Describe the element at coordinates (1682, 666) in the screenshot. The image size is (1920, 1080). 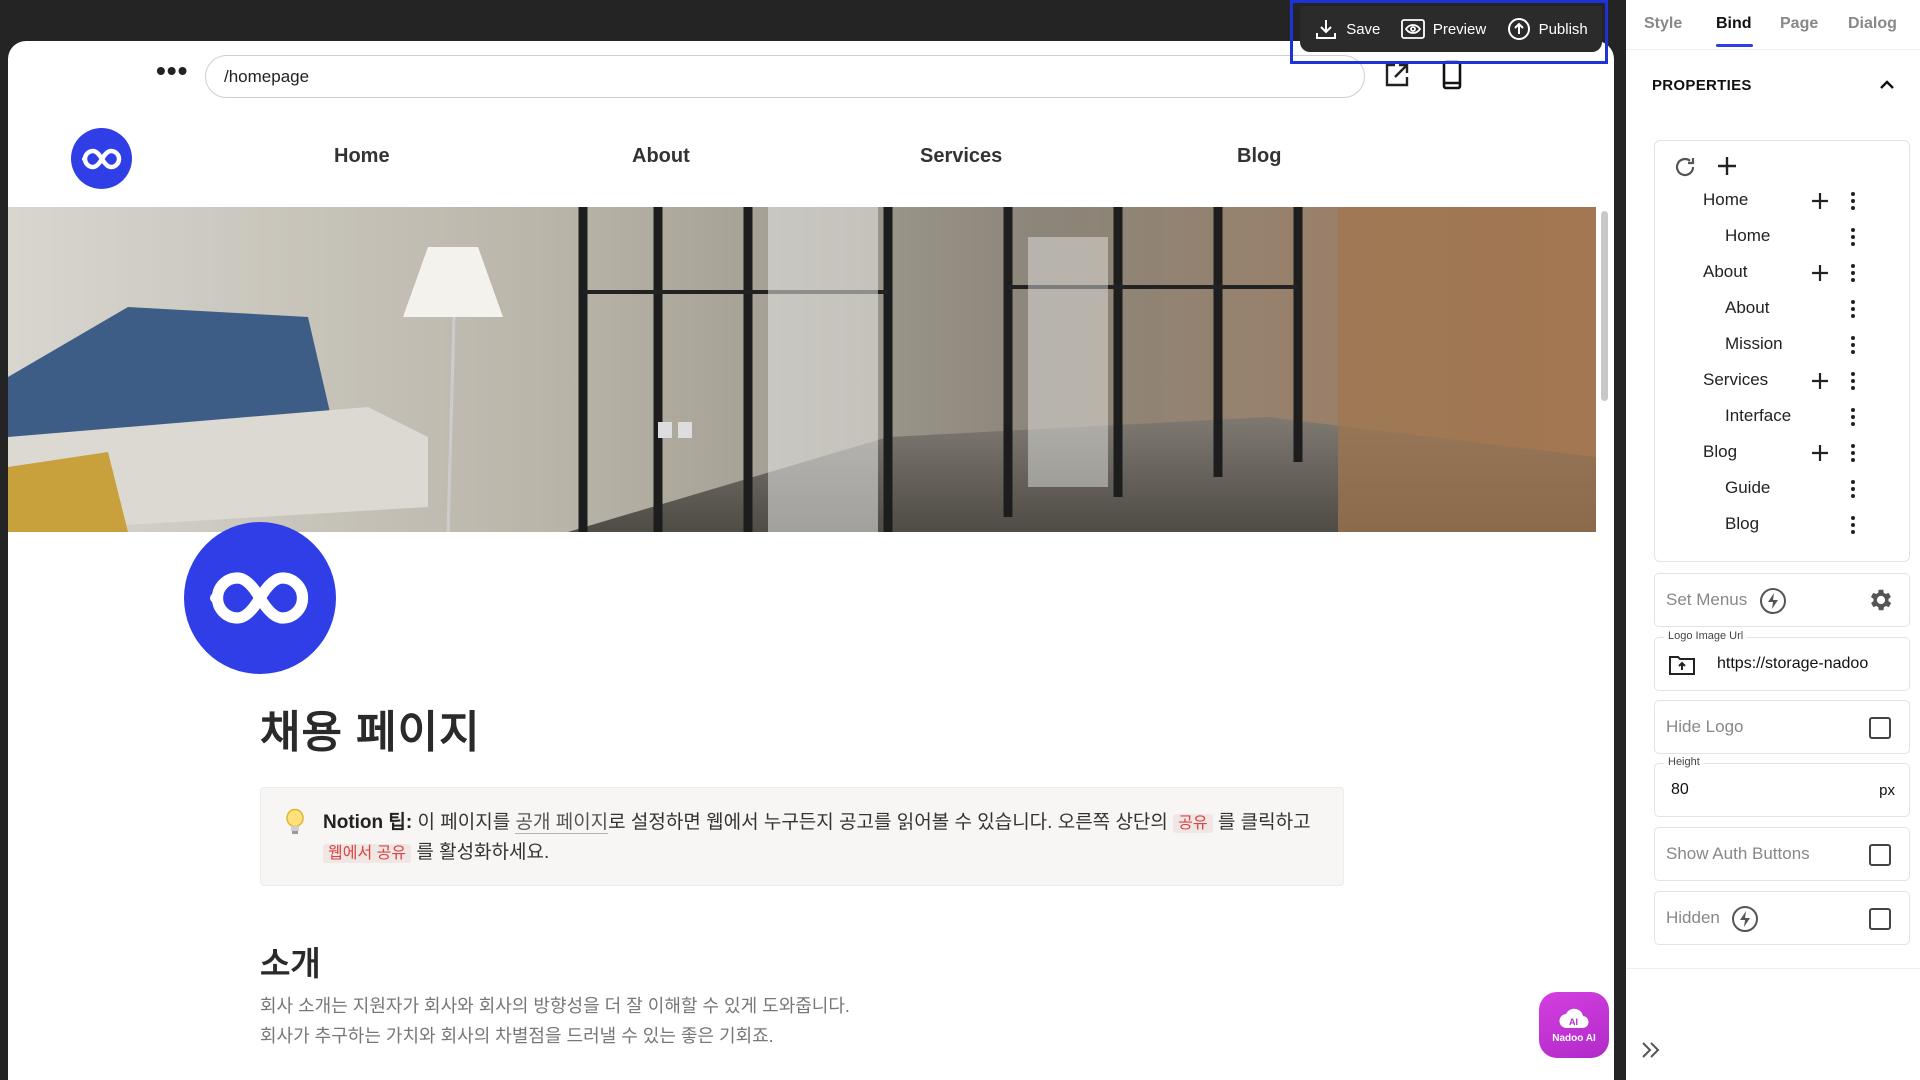
I see `upload-folder-icon` at that location.